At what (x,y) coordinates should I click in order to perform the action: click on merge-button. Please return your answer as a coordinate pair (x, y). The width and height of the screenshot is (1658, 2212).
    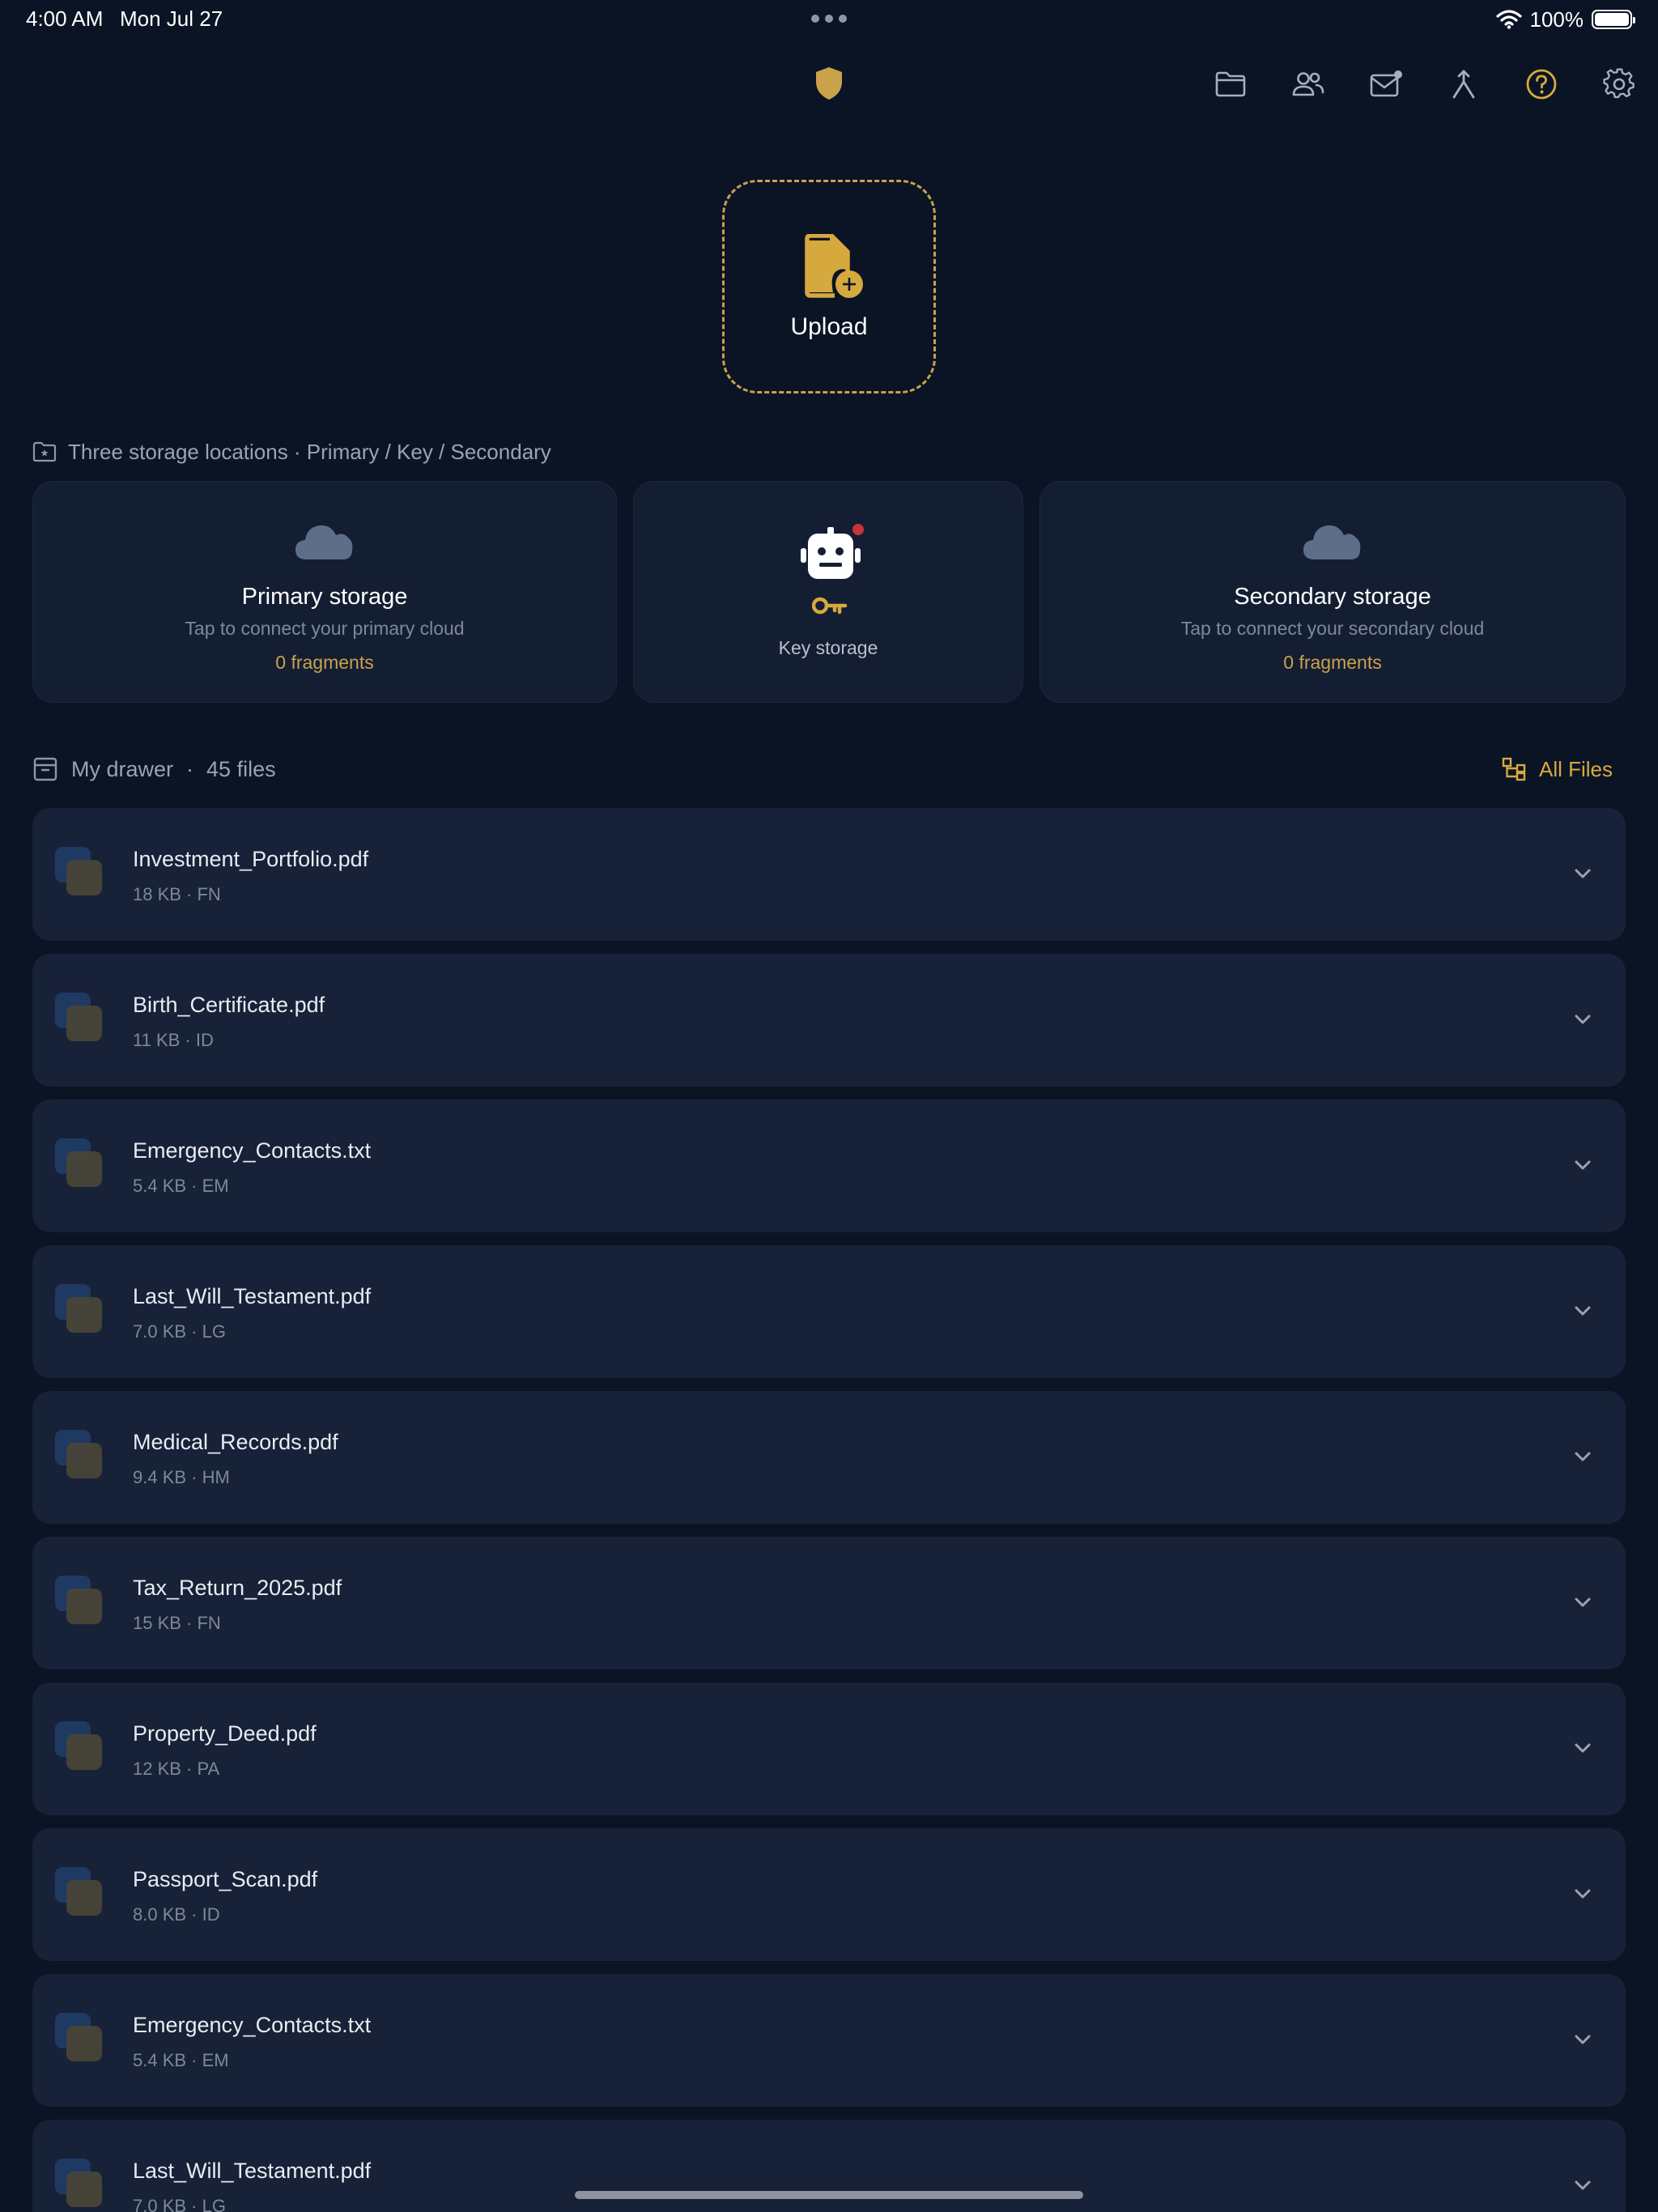
    Looking at the image, I should click on (1464, 84).